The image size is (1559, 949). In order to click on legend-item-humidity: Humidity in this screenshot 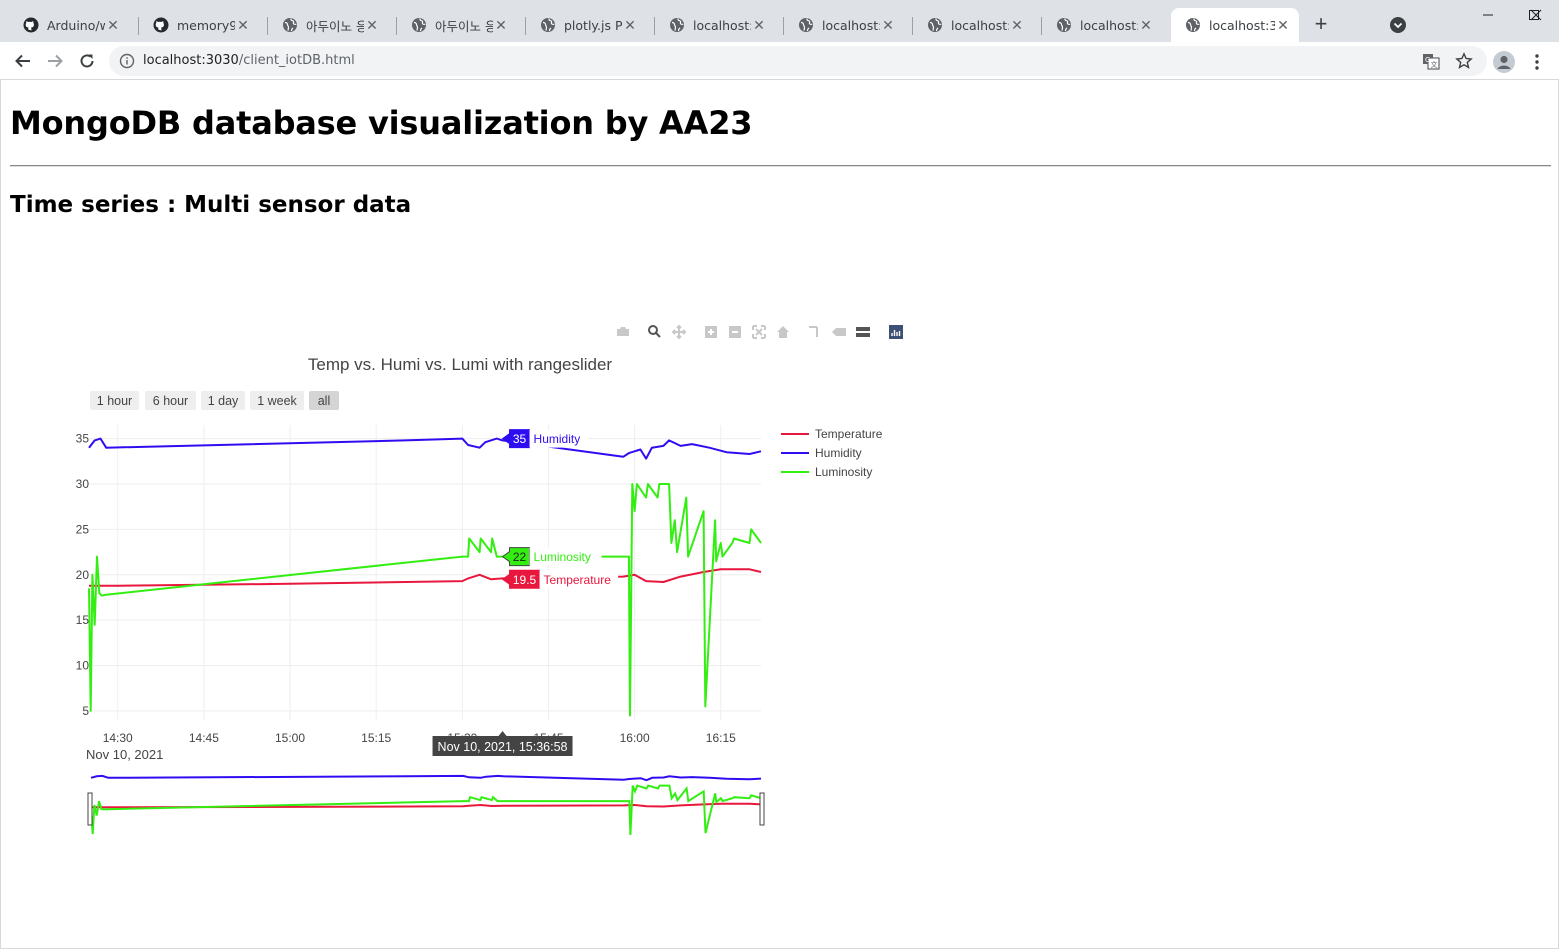, I will do `click(821, 453)`.